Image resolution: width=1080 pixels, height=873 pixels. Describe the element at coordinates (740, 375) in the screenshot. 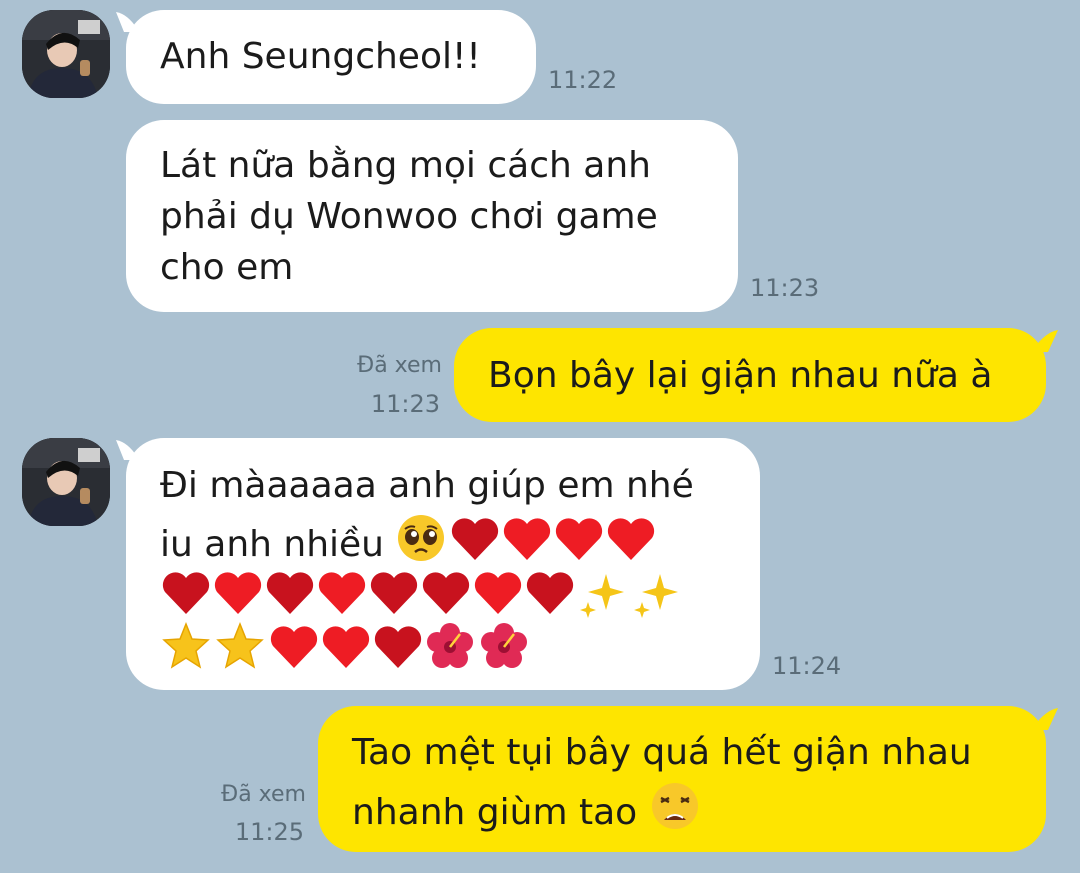

I see `message-text: Bọn bây lại giận nhau nữa à` at that location.